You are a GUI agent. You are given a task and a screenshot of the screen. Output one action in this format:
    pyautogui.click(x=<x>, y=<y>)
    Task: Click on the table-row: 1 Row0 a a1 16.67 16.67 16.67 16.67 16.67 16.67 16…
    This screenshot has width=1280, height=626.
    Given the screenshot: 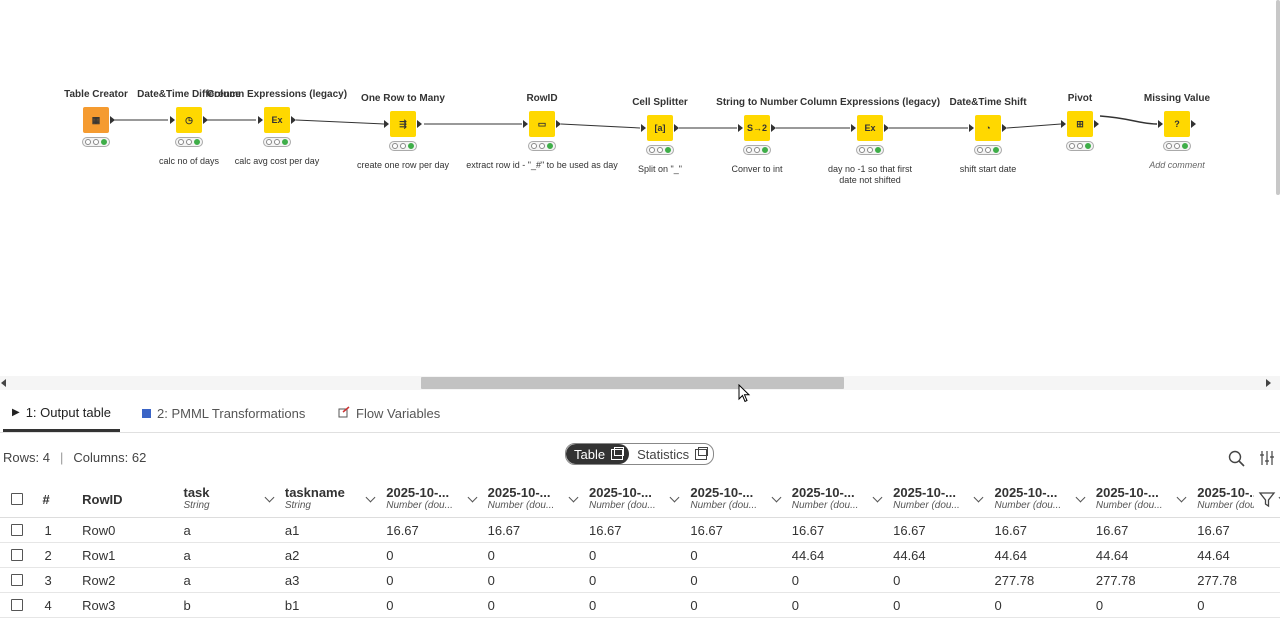 What is the action you would take?
    pyautogui.click(x=640, y=530)
    